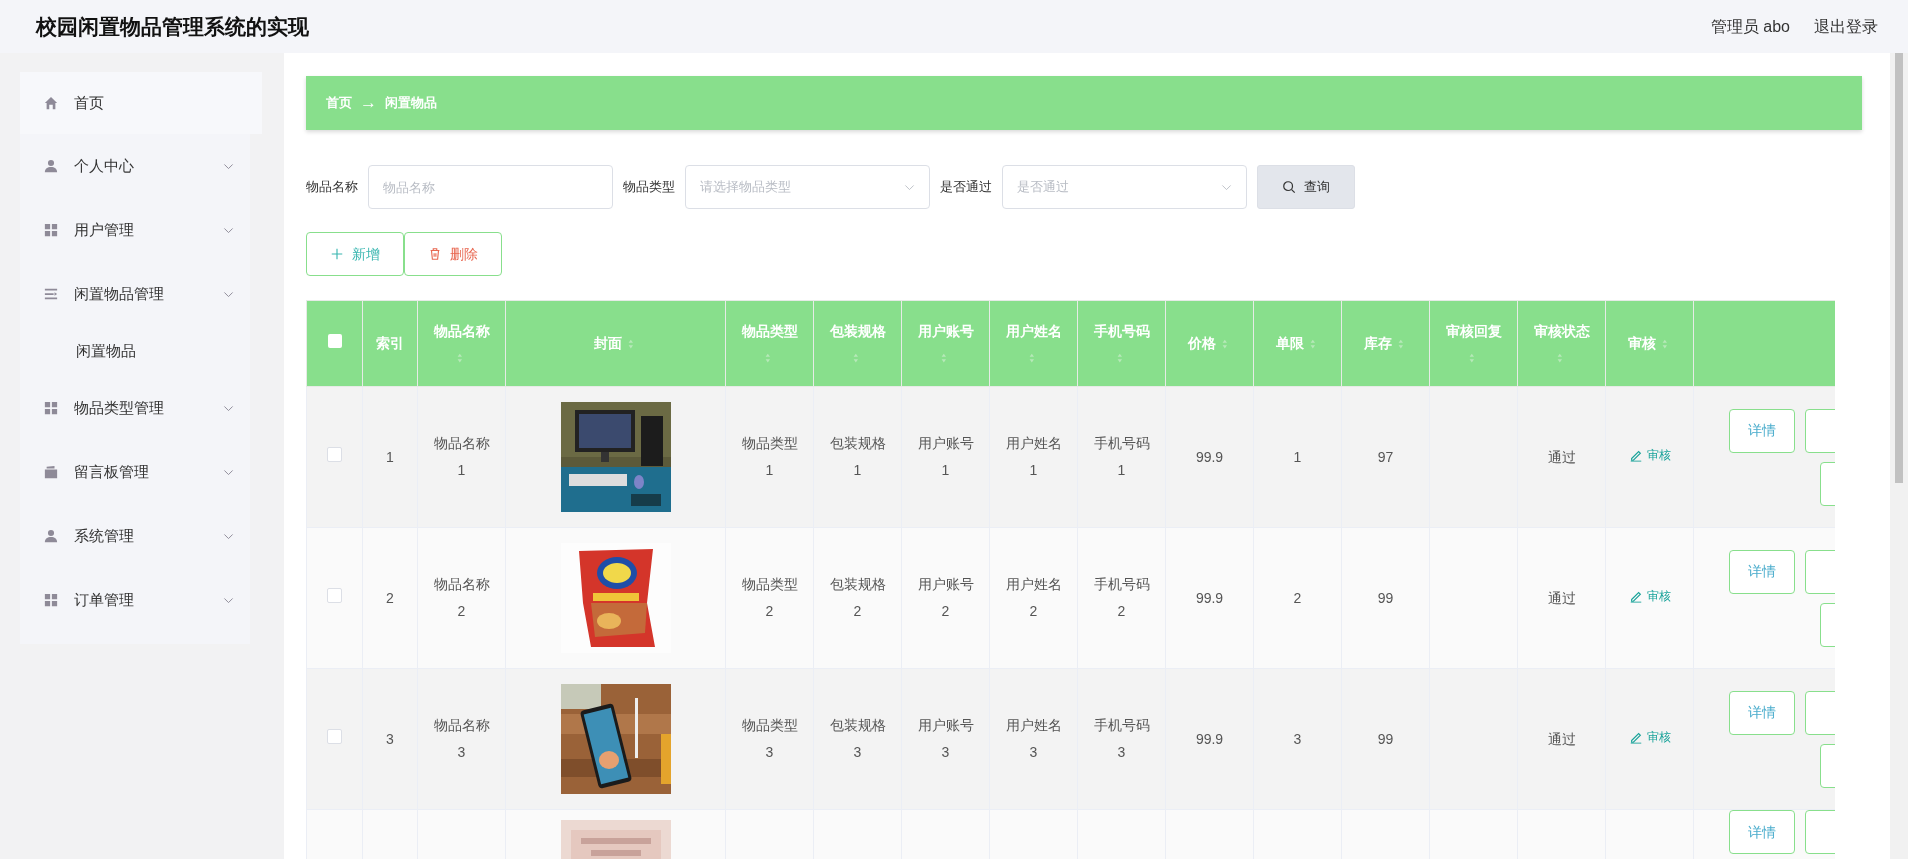  What do you see at coordinates (172, 26) in the screenshot?
I see `app-title: 校园闲置物品管理系统的实现` at bounding box center [172, 26].